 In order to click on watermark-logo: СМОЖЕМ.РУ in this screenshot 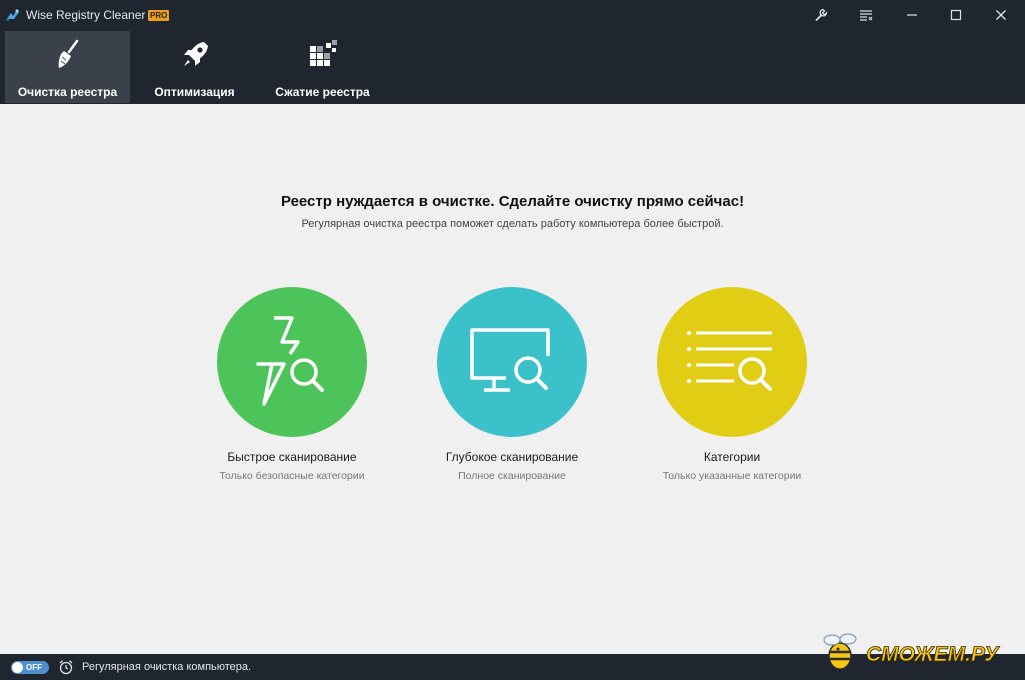, I will do `click(912, 651)`.